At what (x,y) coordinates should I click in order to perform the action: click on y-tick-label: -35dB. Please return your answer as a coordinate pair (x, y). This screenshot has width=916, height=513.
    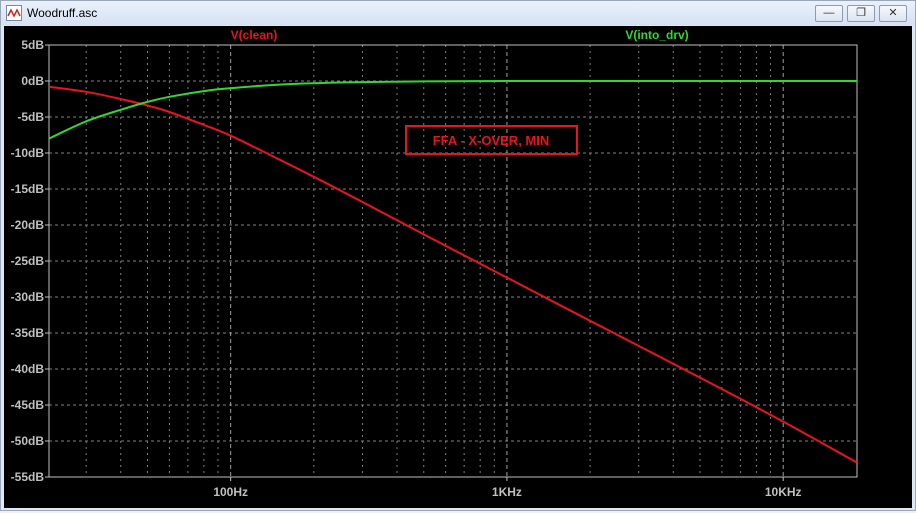
    Looking at the image, I should click on (28, 333).